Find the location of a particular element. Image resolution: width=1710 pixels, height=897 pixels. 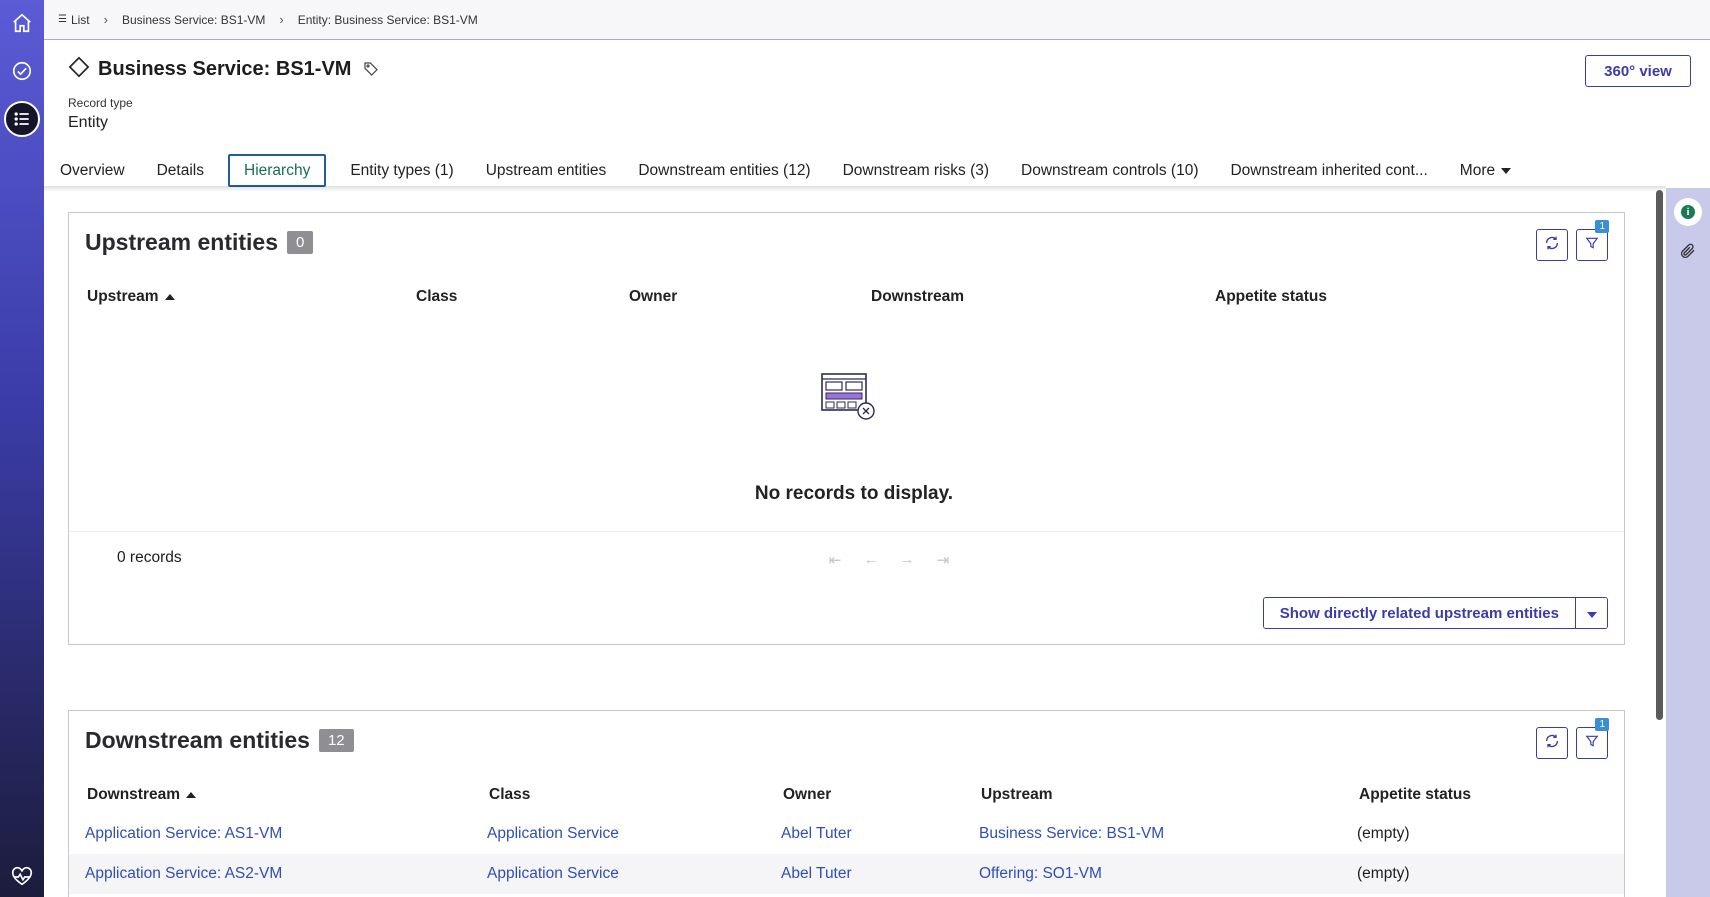

next-page-icon: → is located at coordinates (907, 560).